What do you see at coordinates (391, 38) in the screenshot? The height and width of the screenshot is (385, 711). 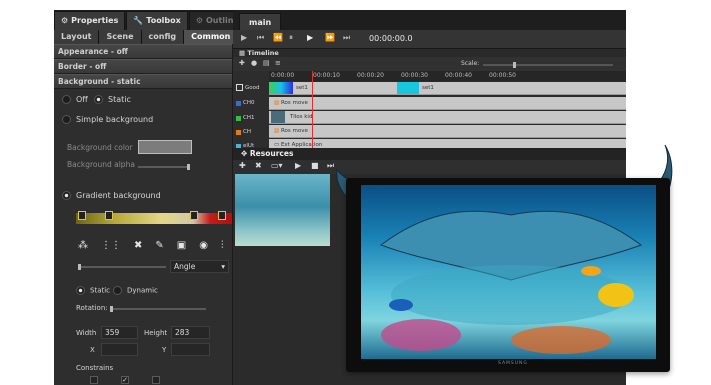 I see `timecode: 00:00:00.0` at bounding box center [391, 38].